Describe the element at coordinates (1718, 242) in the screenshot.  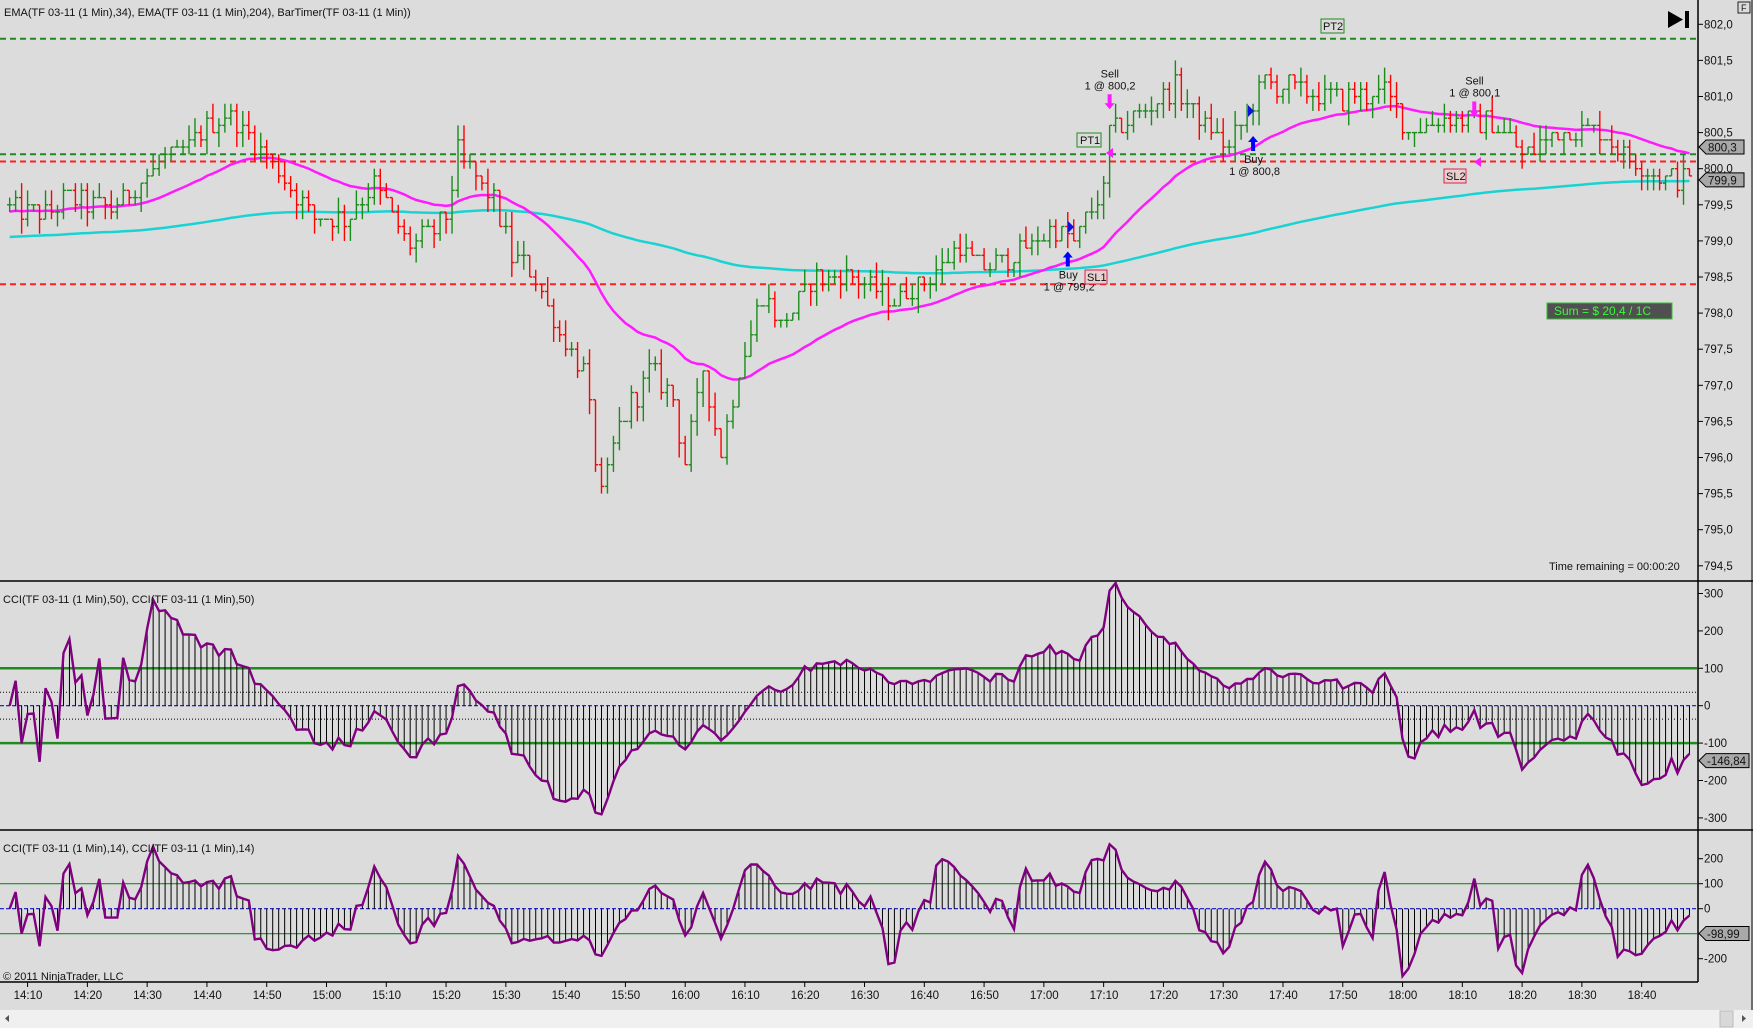
I see `price-tick-label: 799,0` at that location.